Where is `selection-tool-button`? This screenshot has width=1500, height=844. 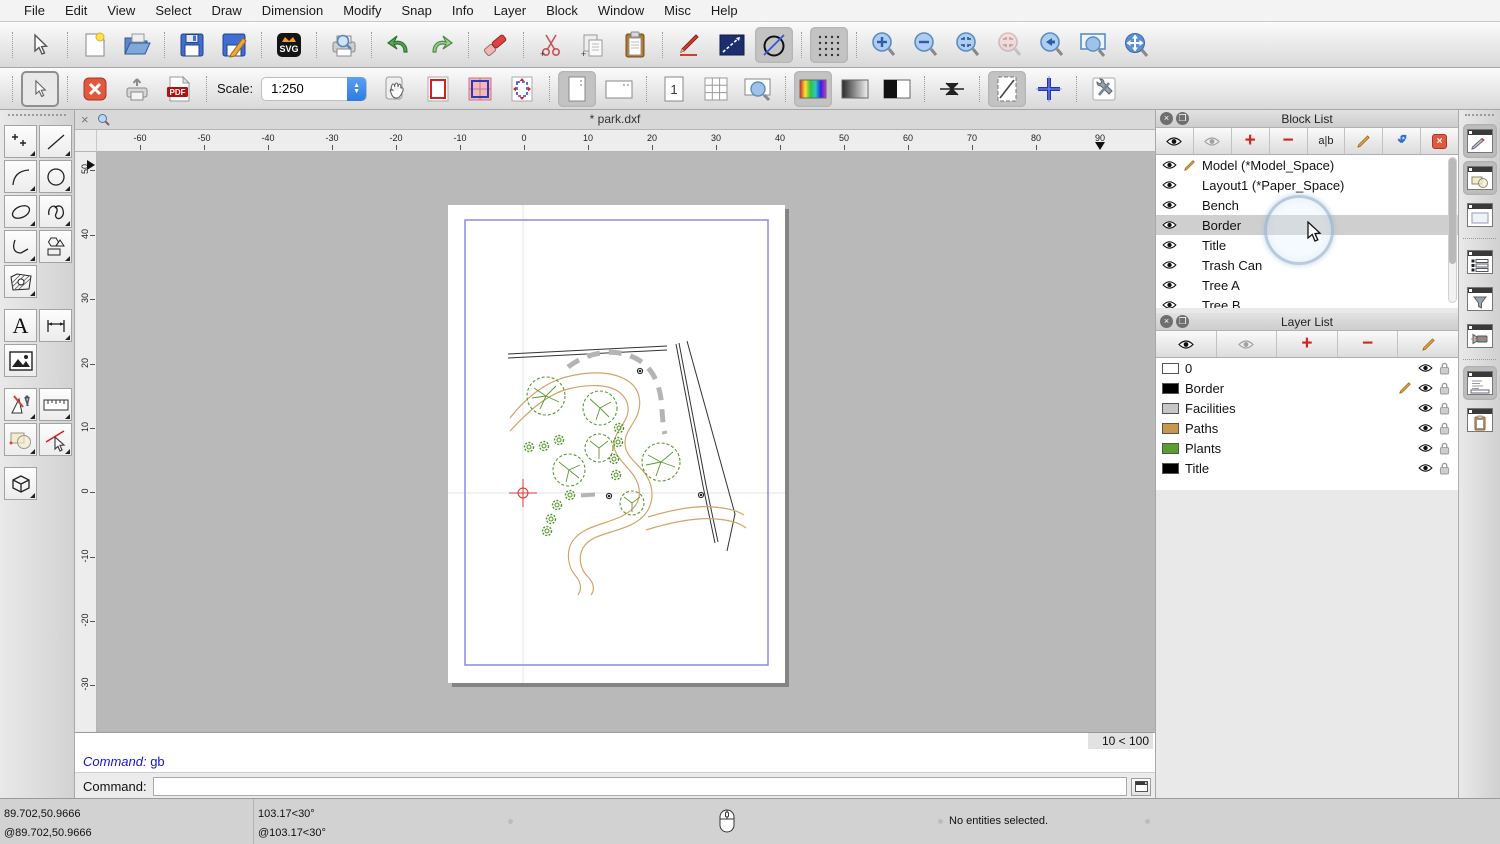
selection-tool-button is located at coordinates (40, 88).